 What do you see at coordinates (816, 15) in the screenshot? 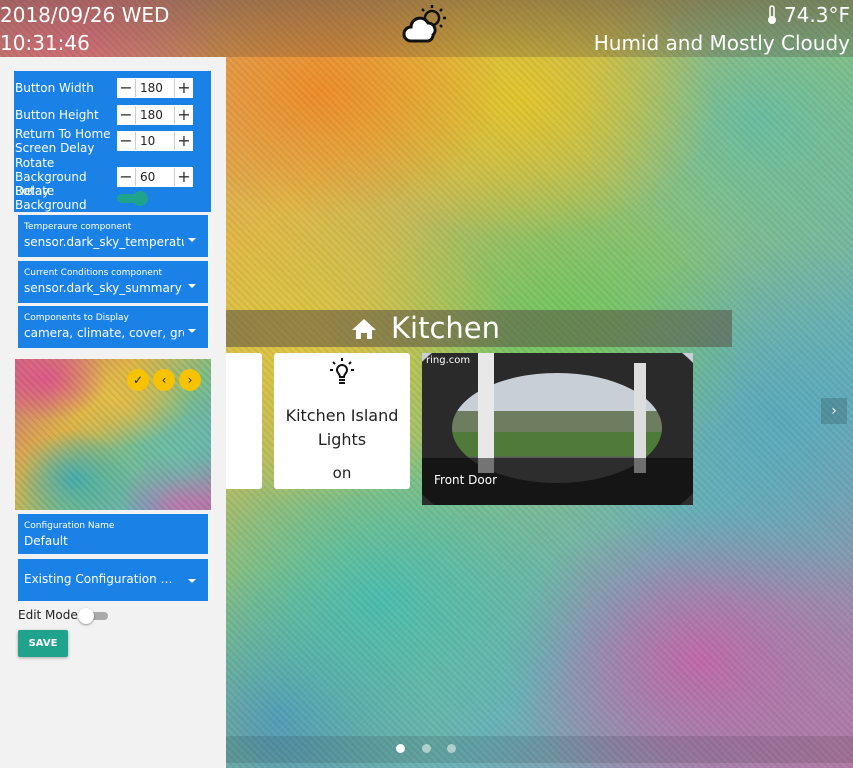
I see `temperature-value: 74.3°F` at bounding box center [816, 15].